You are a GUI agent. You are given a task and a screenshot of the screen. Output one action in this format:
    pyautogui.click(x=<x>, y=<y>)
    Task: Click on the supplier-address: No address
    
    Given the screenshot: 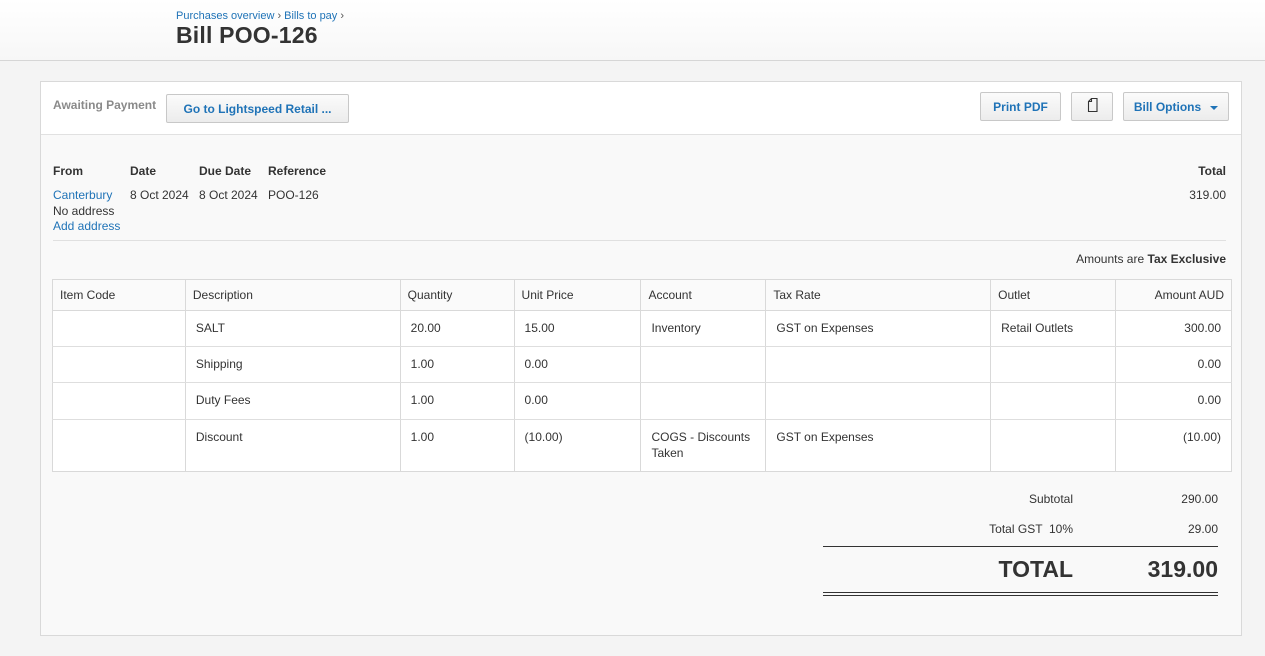 What is the action you would take?
    pyautogui.click(x=84, y=210)
    